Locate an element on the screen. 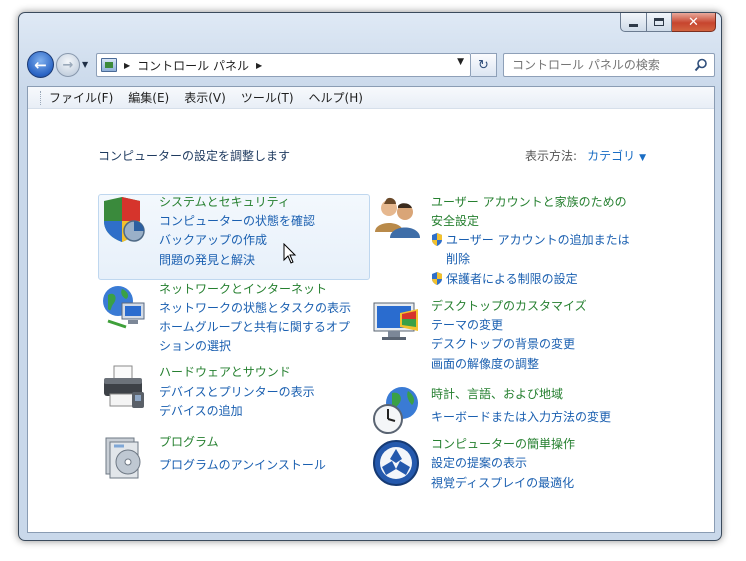  category-system-security: システムとセキュリティ is located at coordinates (224, 202).